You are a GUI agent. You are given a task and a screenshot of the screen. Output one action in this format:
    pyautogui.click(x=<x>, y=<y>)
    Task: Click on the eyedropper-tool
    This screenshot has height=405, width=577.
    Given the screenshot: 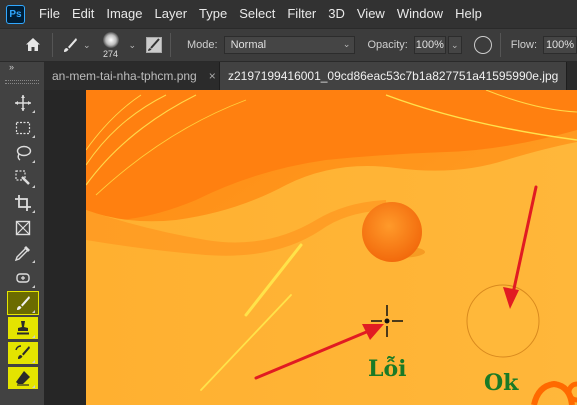 What is the action you would take?
    pyautogui.click(x=23, y=253)
    